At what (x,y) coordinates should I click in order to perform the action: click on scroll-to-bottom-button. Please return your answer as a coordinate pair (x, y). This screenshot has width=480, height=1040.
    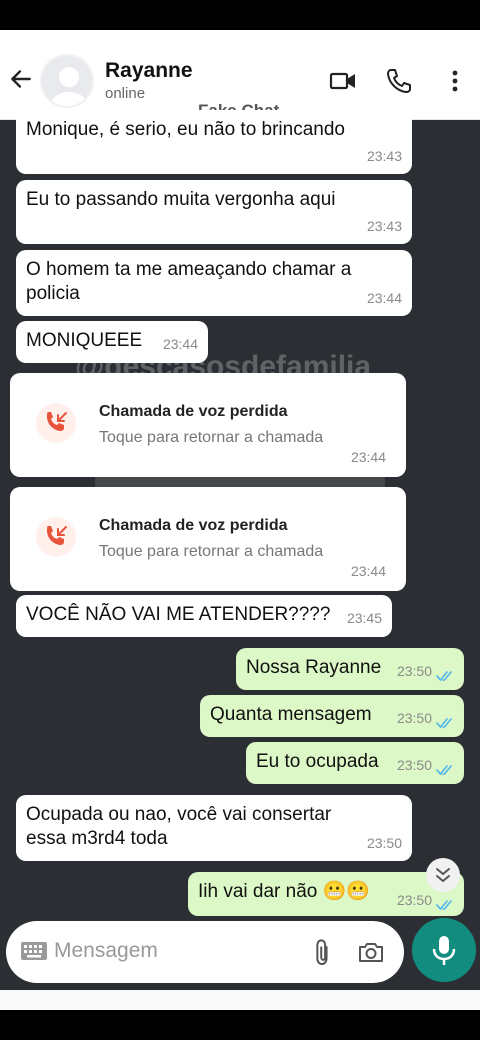
    Looking at the image, I should click on (443, 875).